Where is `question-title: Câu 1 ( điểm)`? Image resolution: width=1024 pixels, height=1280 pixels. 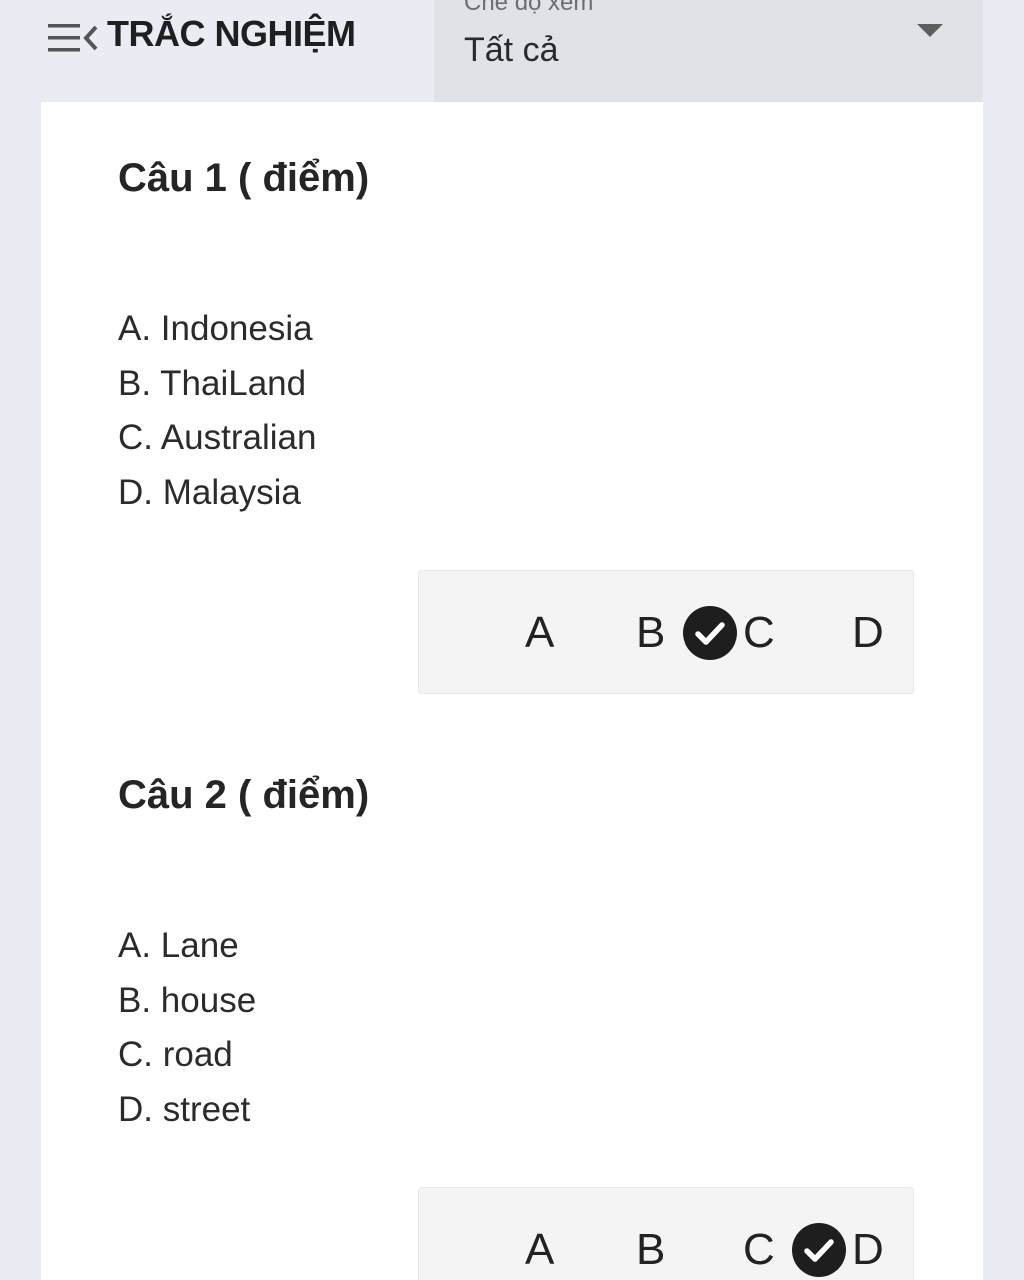 question-title: Câu 1 ( điểm) is located at coordinates (244, 178).